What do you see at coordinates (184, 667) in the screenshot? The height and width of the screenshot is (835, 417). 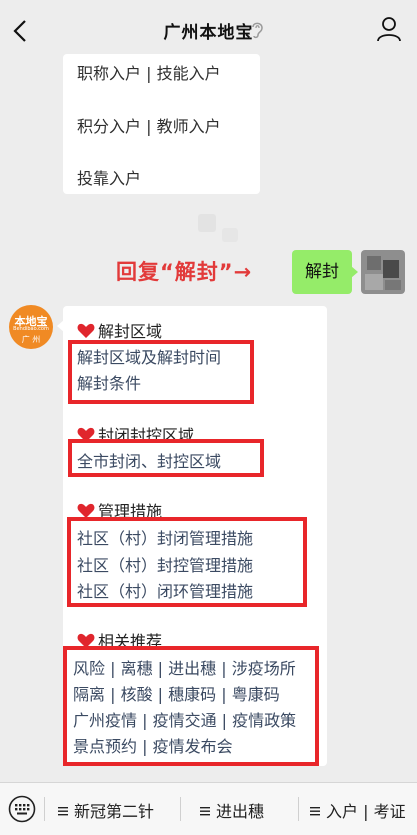 I see `menu-link: 风险 | 离穗 | 进出穗 | 涉疫场所` at bounding box center [184, 667].